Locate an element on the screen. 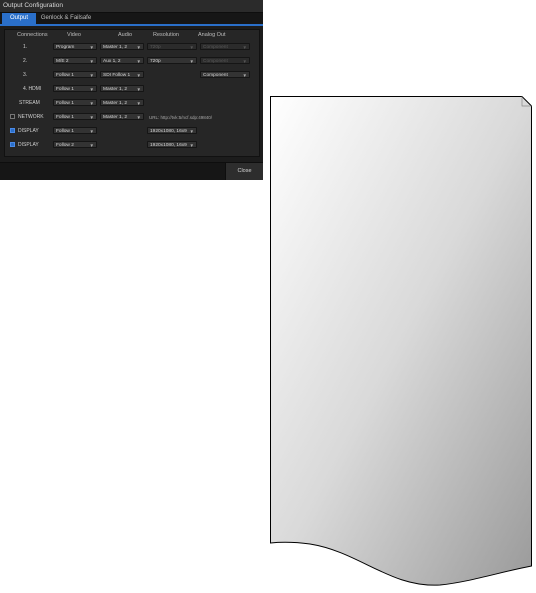 The width and height of the screenshot is (536, 593). row-label: 1. is located at coordinates (25, 47).